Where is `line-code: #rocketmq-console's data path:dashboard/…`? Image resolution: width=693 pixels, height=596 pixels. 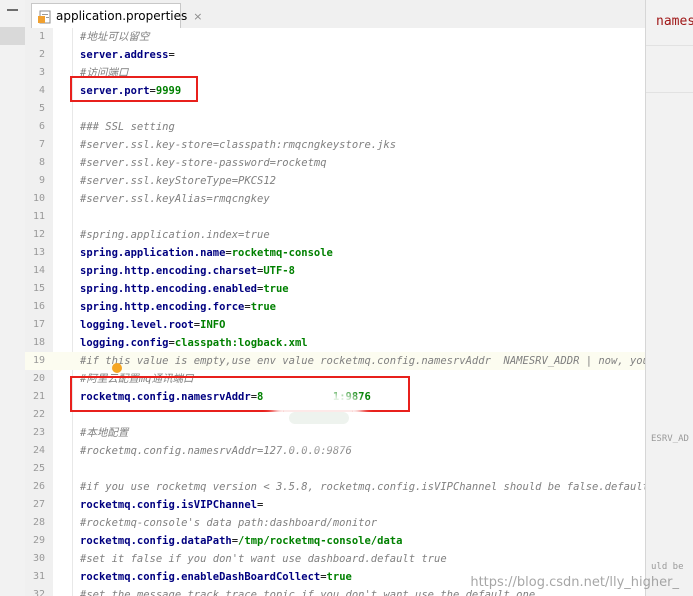
line-code: #rocketmq-console's data path:dashboard/… is located at coordinates (228, 523).